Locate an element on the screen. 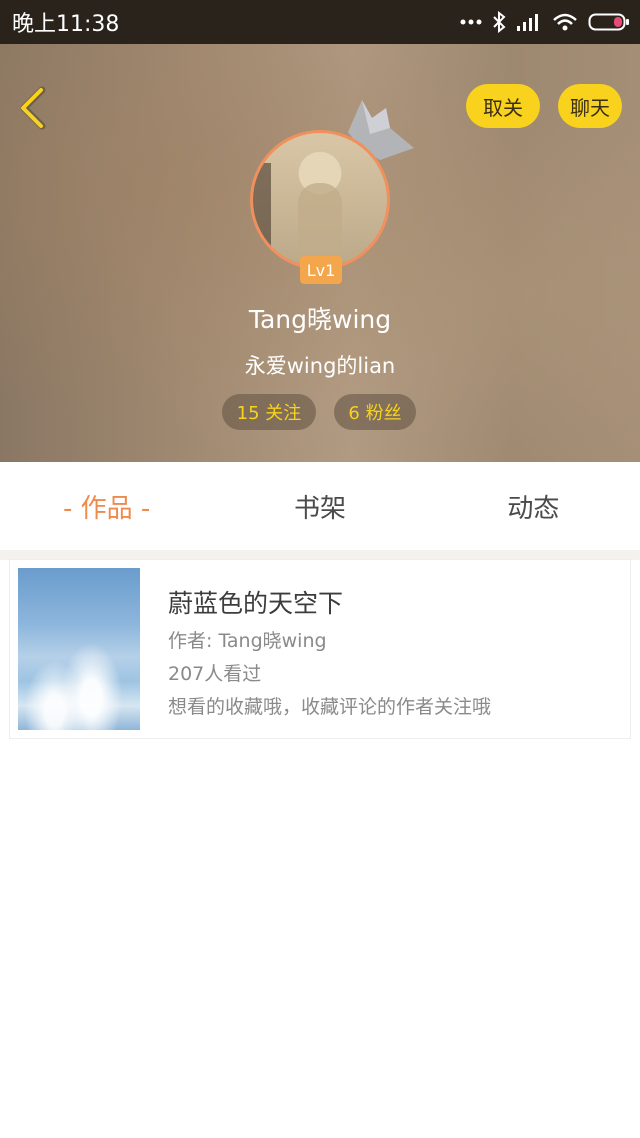 The image size is (640, 1138). level-badge: Lv1 is located at coordinates (321, 270).